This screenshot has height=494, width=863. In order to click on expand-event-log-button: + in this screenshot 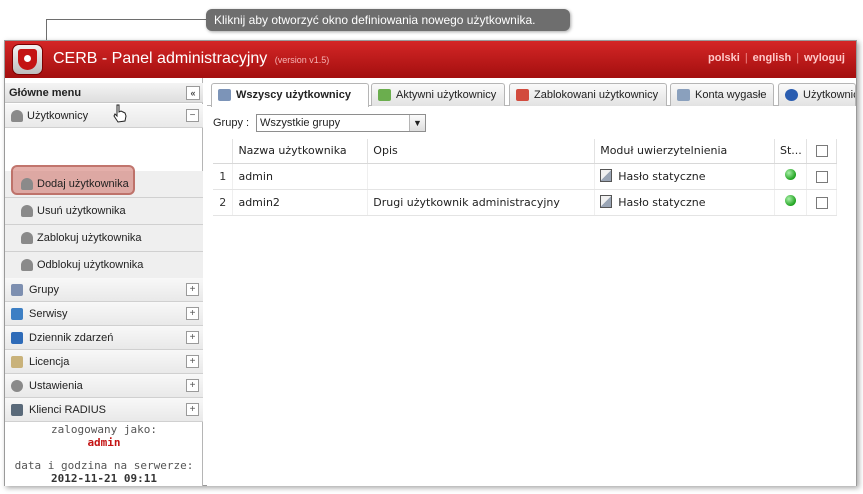, I will do `click(192, 337)`.